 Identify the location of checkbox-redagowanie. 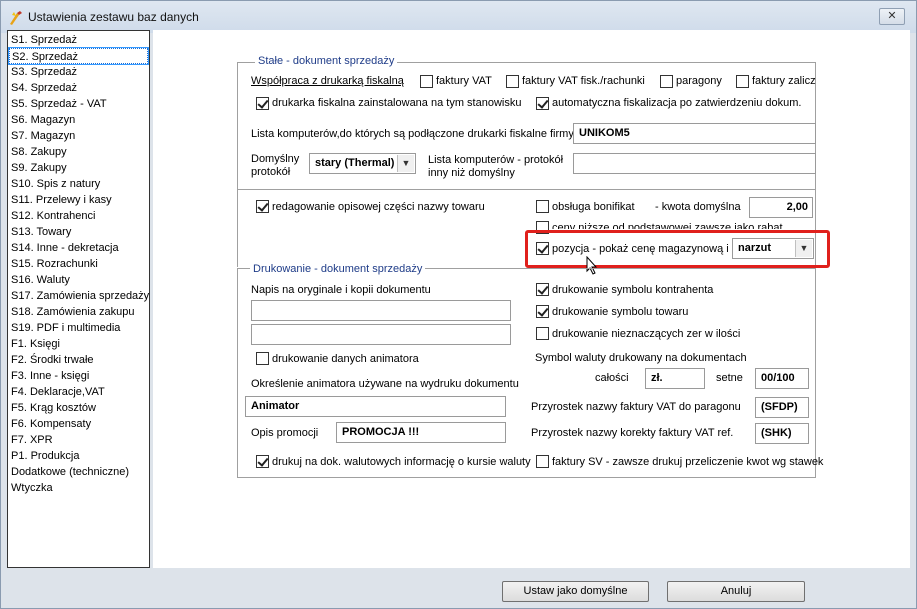
(262, 206).